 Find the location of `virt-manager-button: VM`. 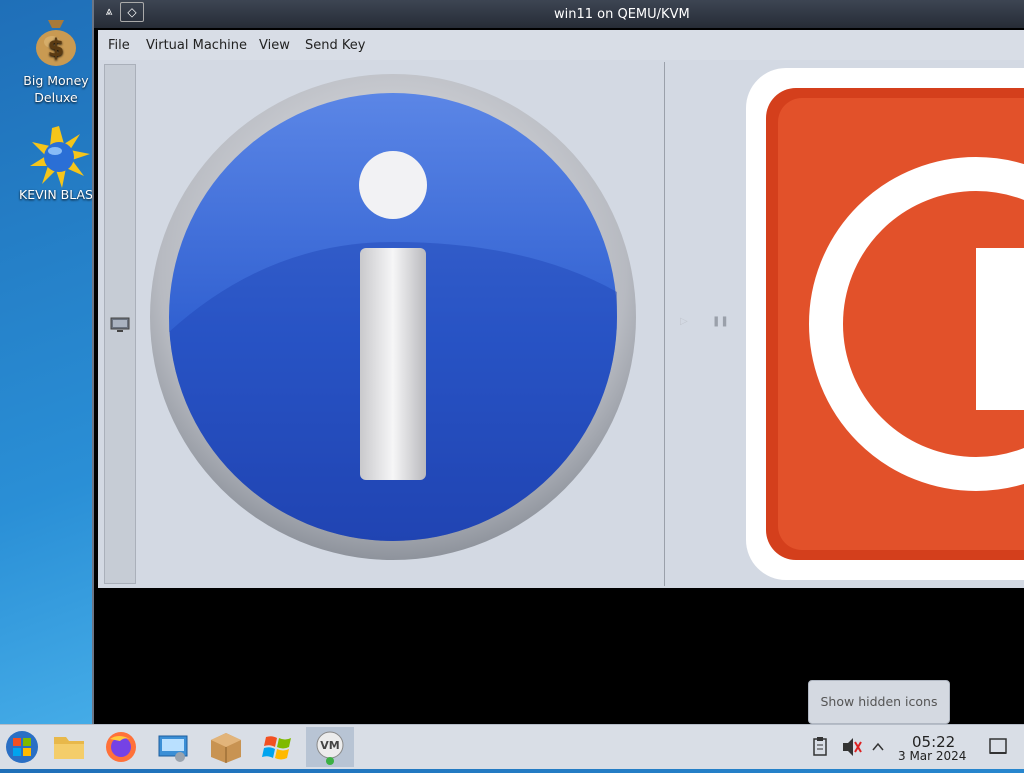

virt-manager-button: VM is located at coordinates (330, 747).